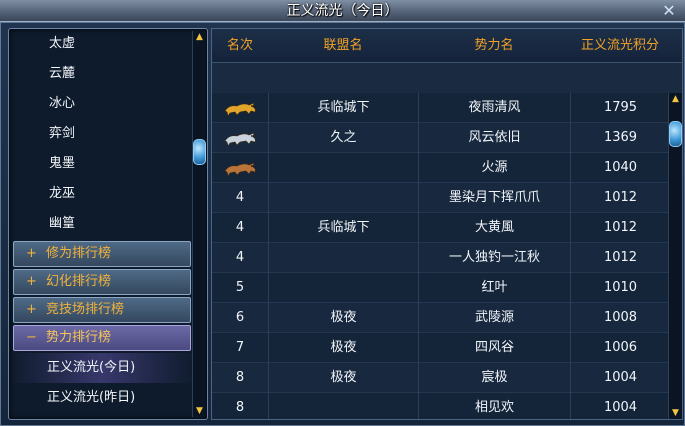 This screenshot has height=426, width=685. Describe the element at coordinates (675, 256) in the screenshot. I see `table-scrollbar: ▲ ▼` at that location.